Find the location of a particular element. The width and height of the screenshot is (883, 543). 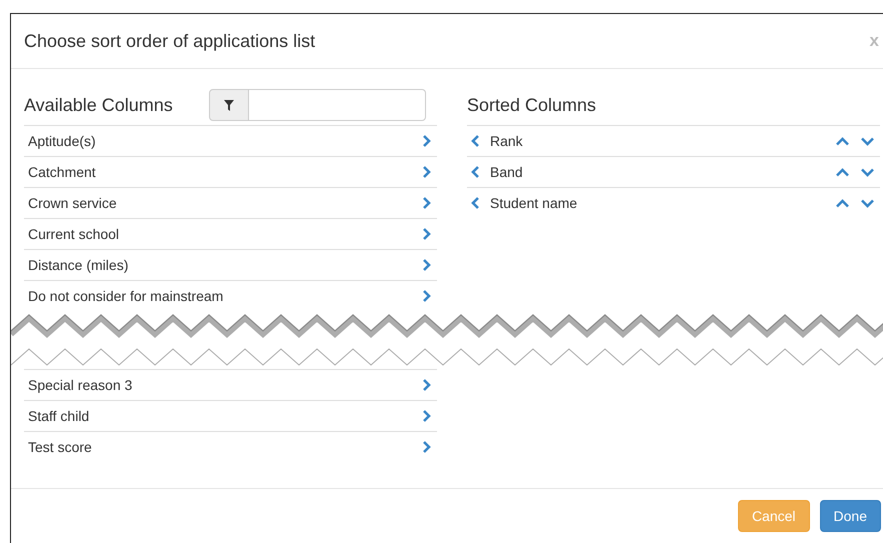

column-name: Special reason 3 is located at coordinates (81, 385).